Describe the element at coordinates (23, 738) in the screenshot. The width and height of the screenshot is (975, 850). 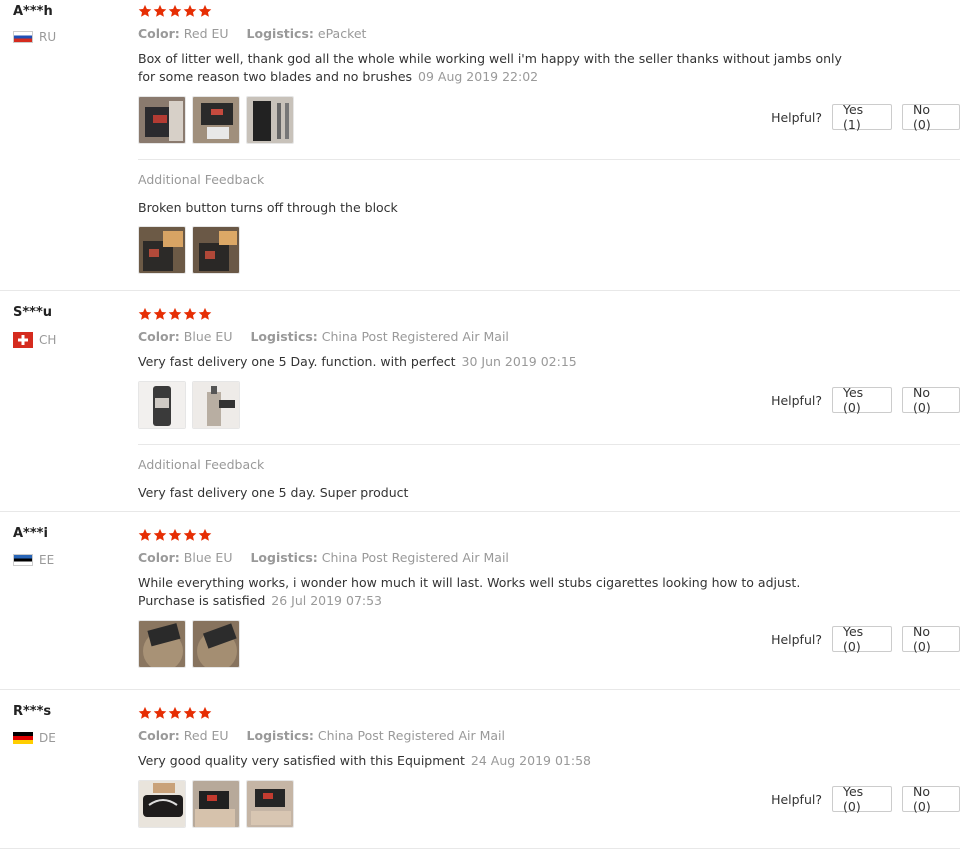
I see `germany-flag-icon` at that location.